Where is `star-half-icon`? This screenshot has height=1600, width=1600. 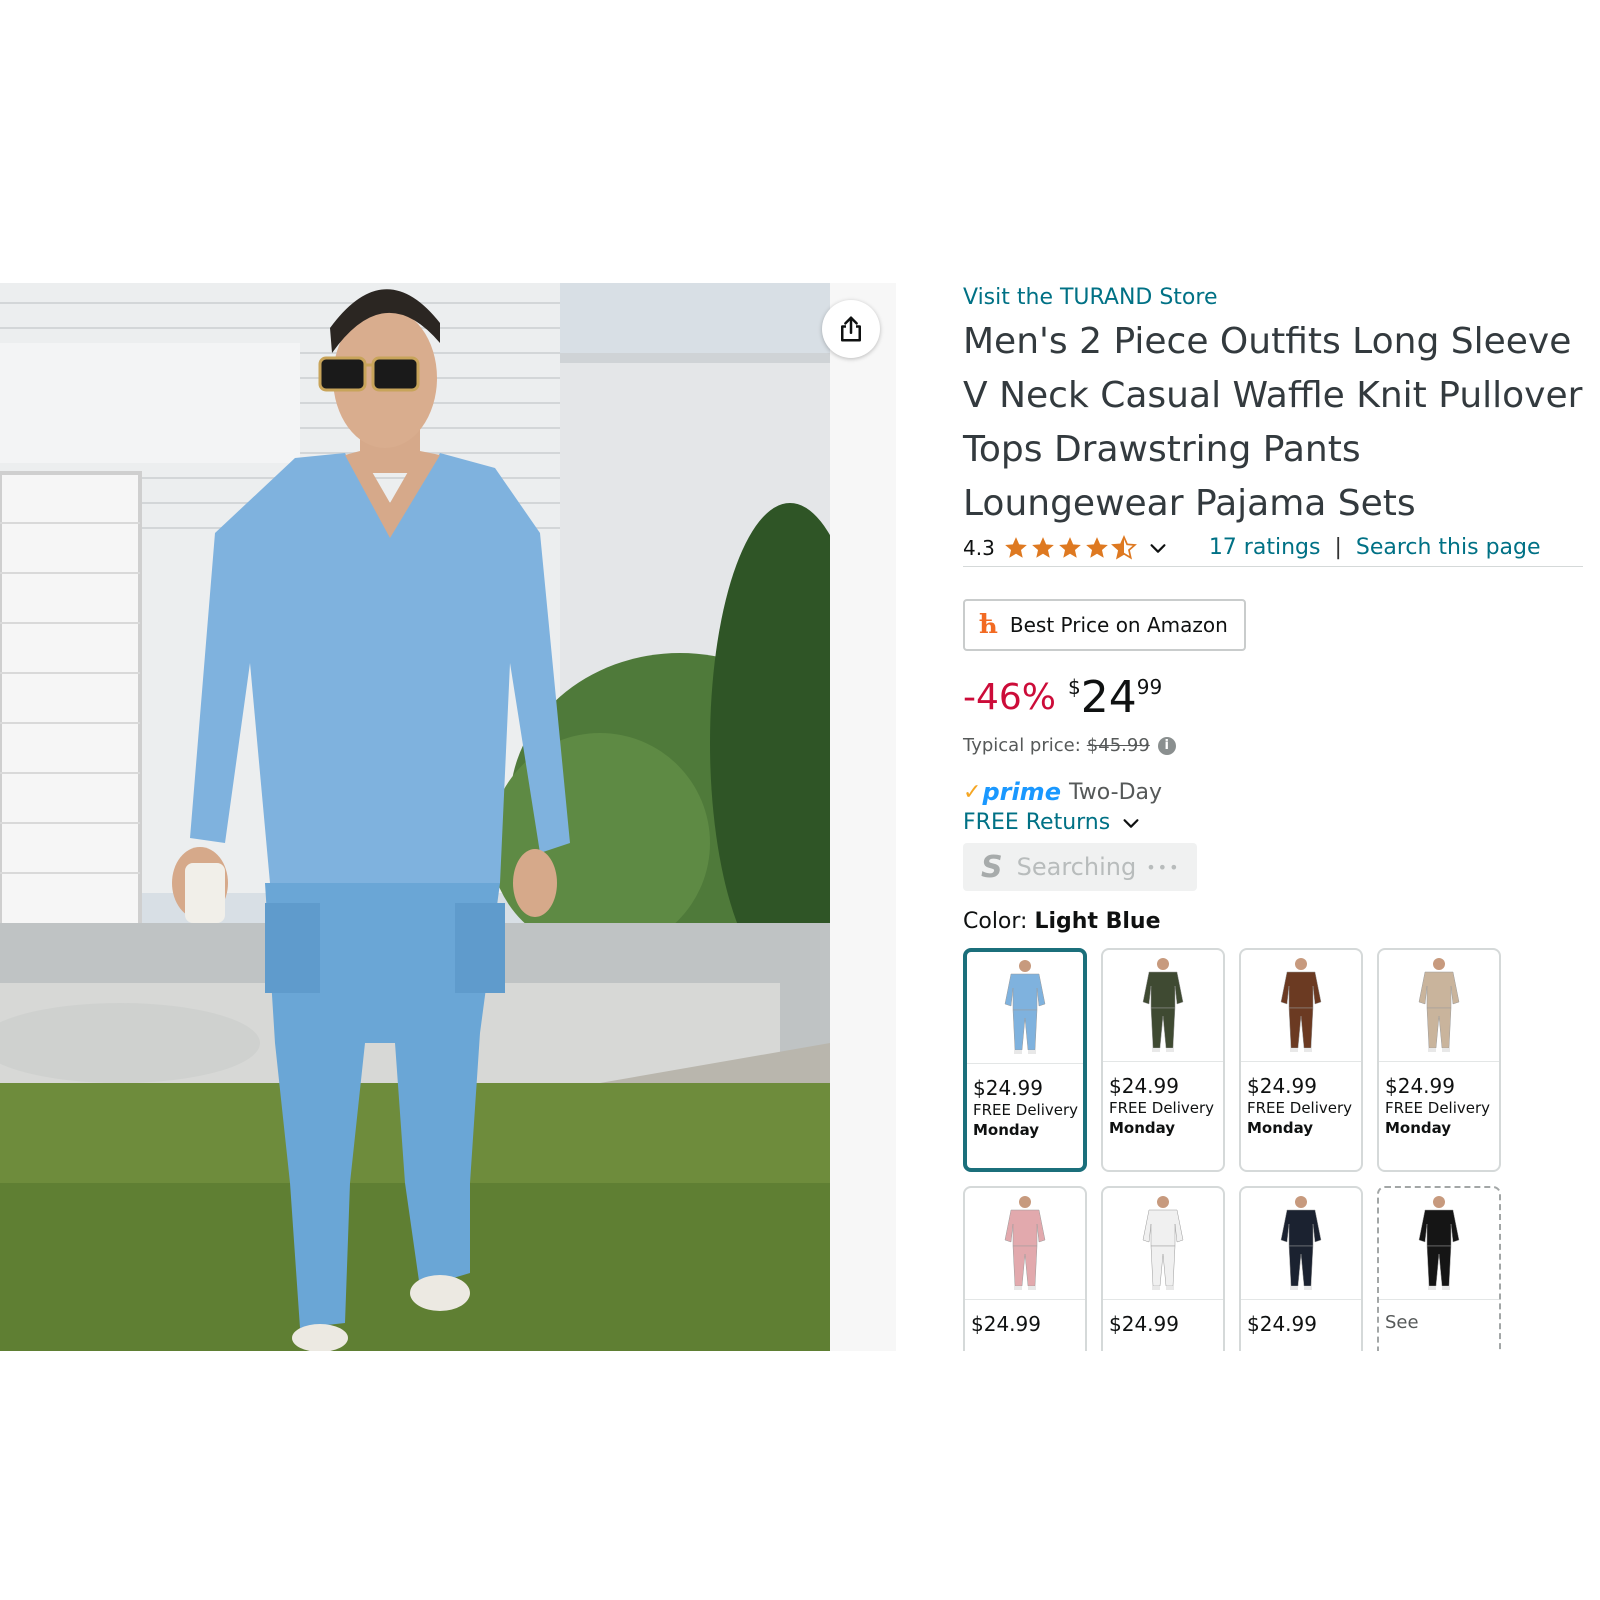
star-half-icon is located at coordinates (1123, 547).